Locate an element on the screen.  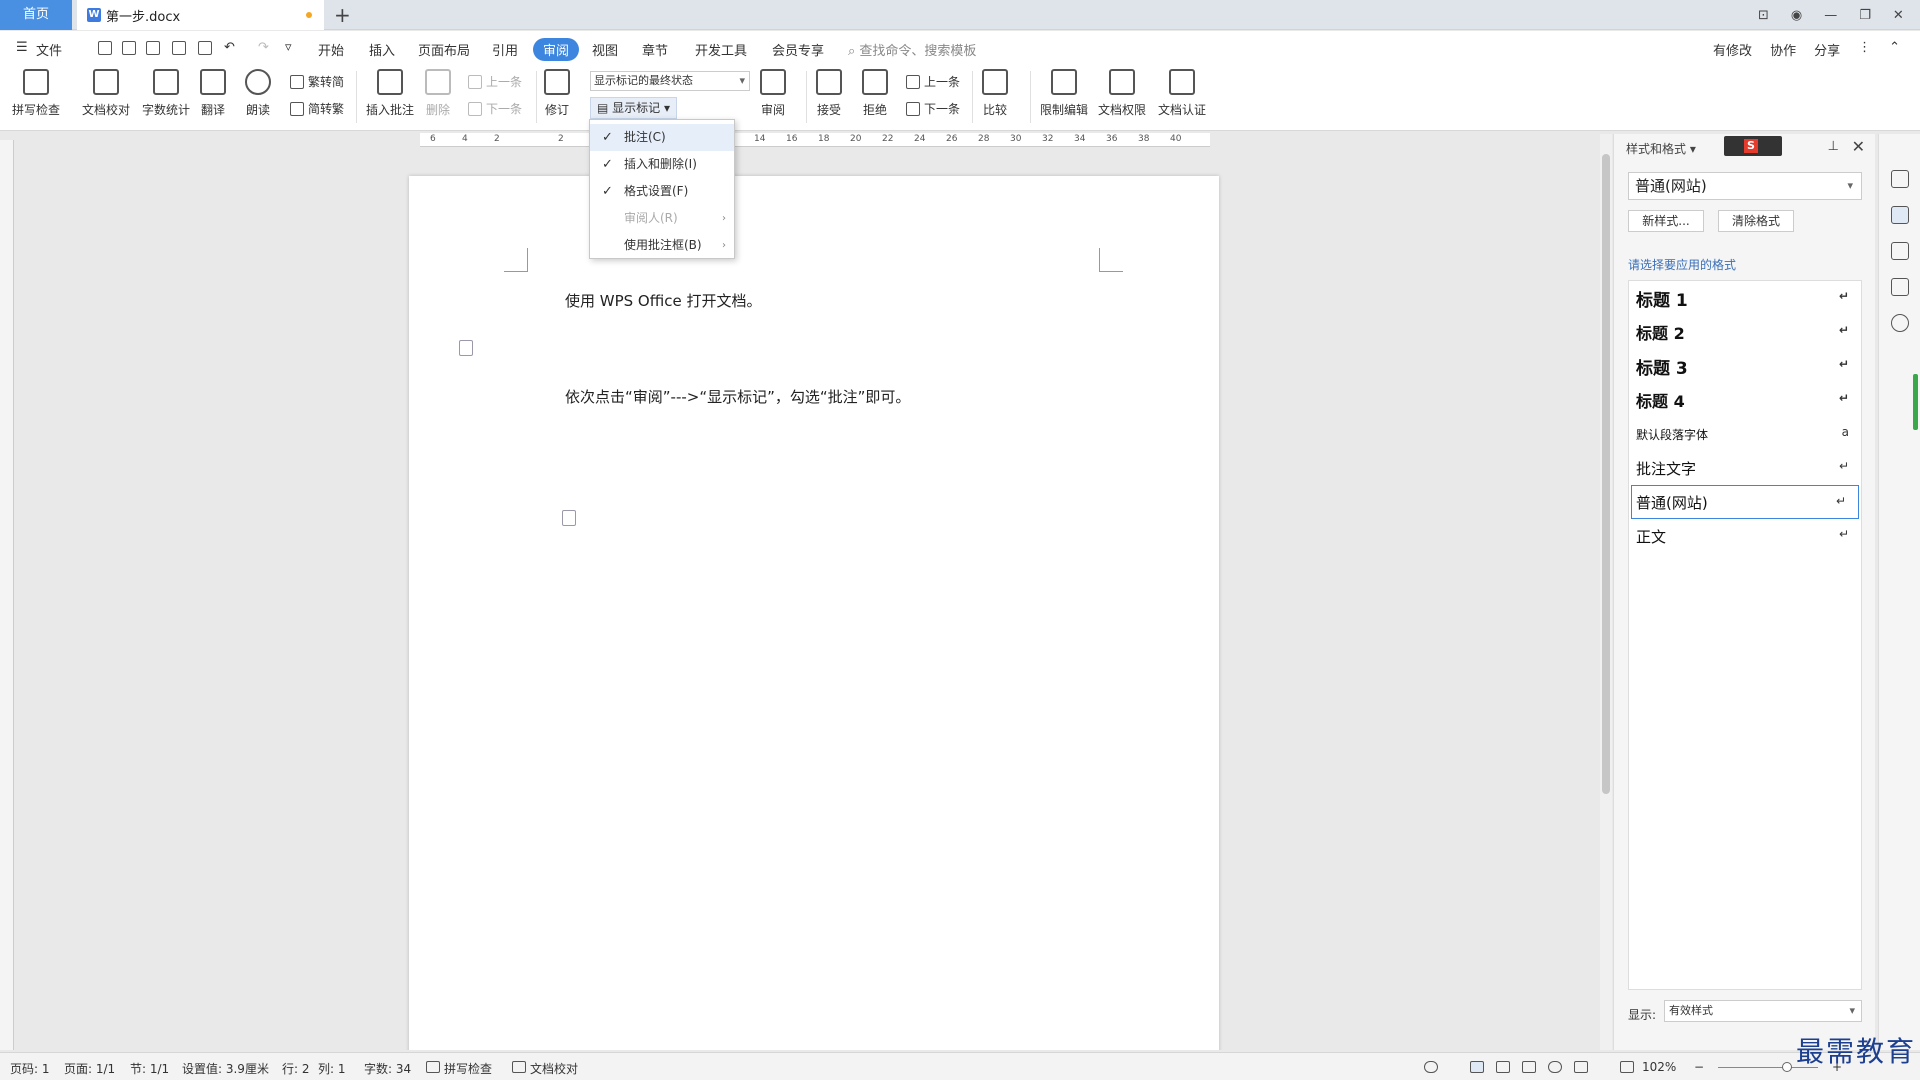
web-view-icon is located at coordinates (1555, 1067).